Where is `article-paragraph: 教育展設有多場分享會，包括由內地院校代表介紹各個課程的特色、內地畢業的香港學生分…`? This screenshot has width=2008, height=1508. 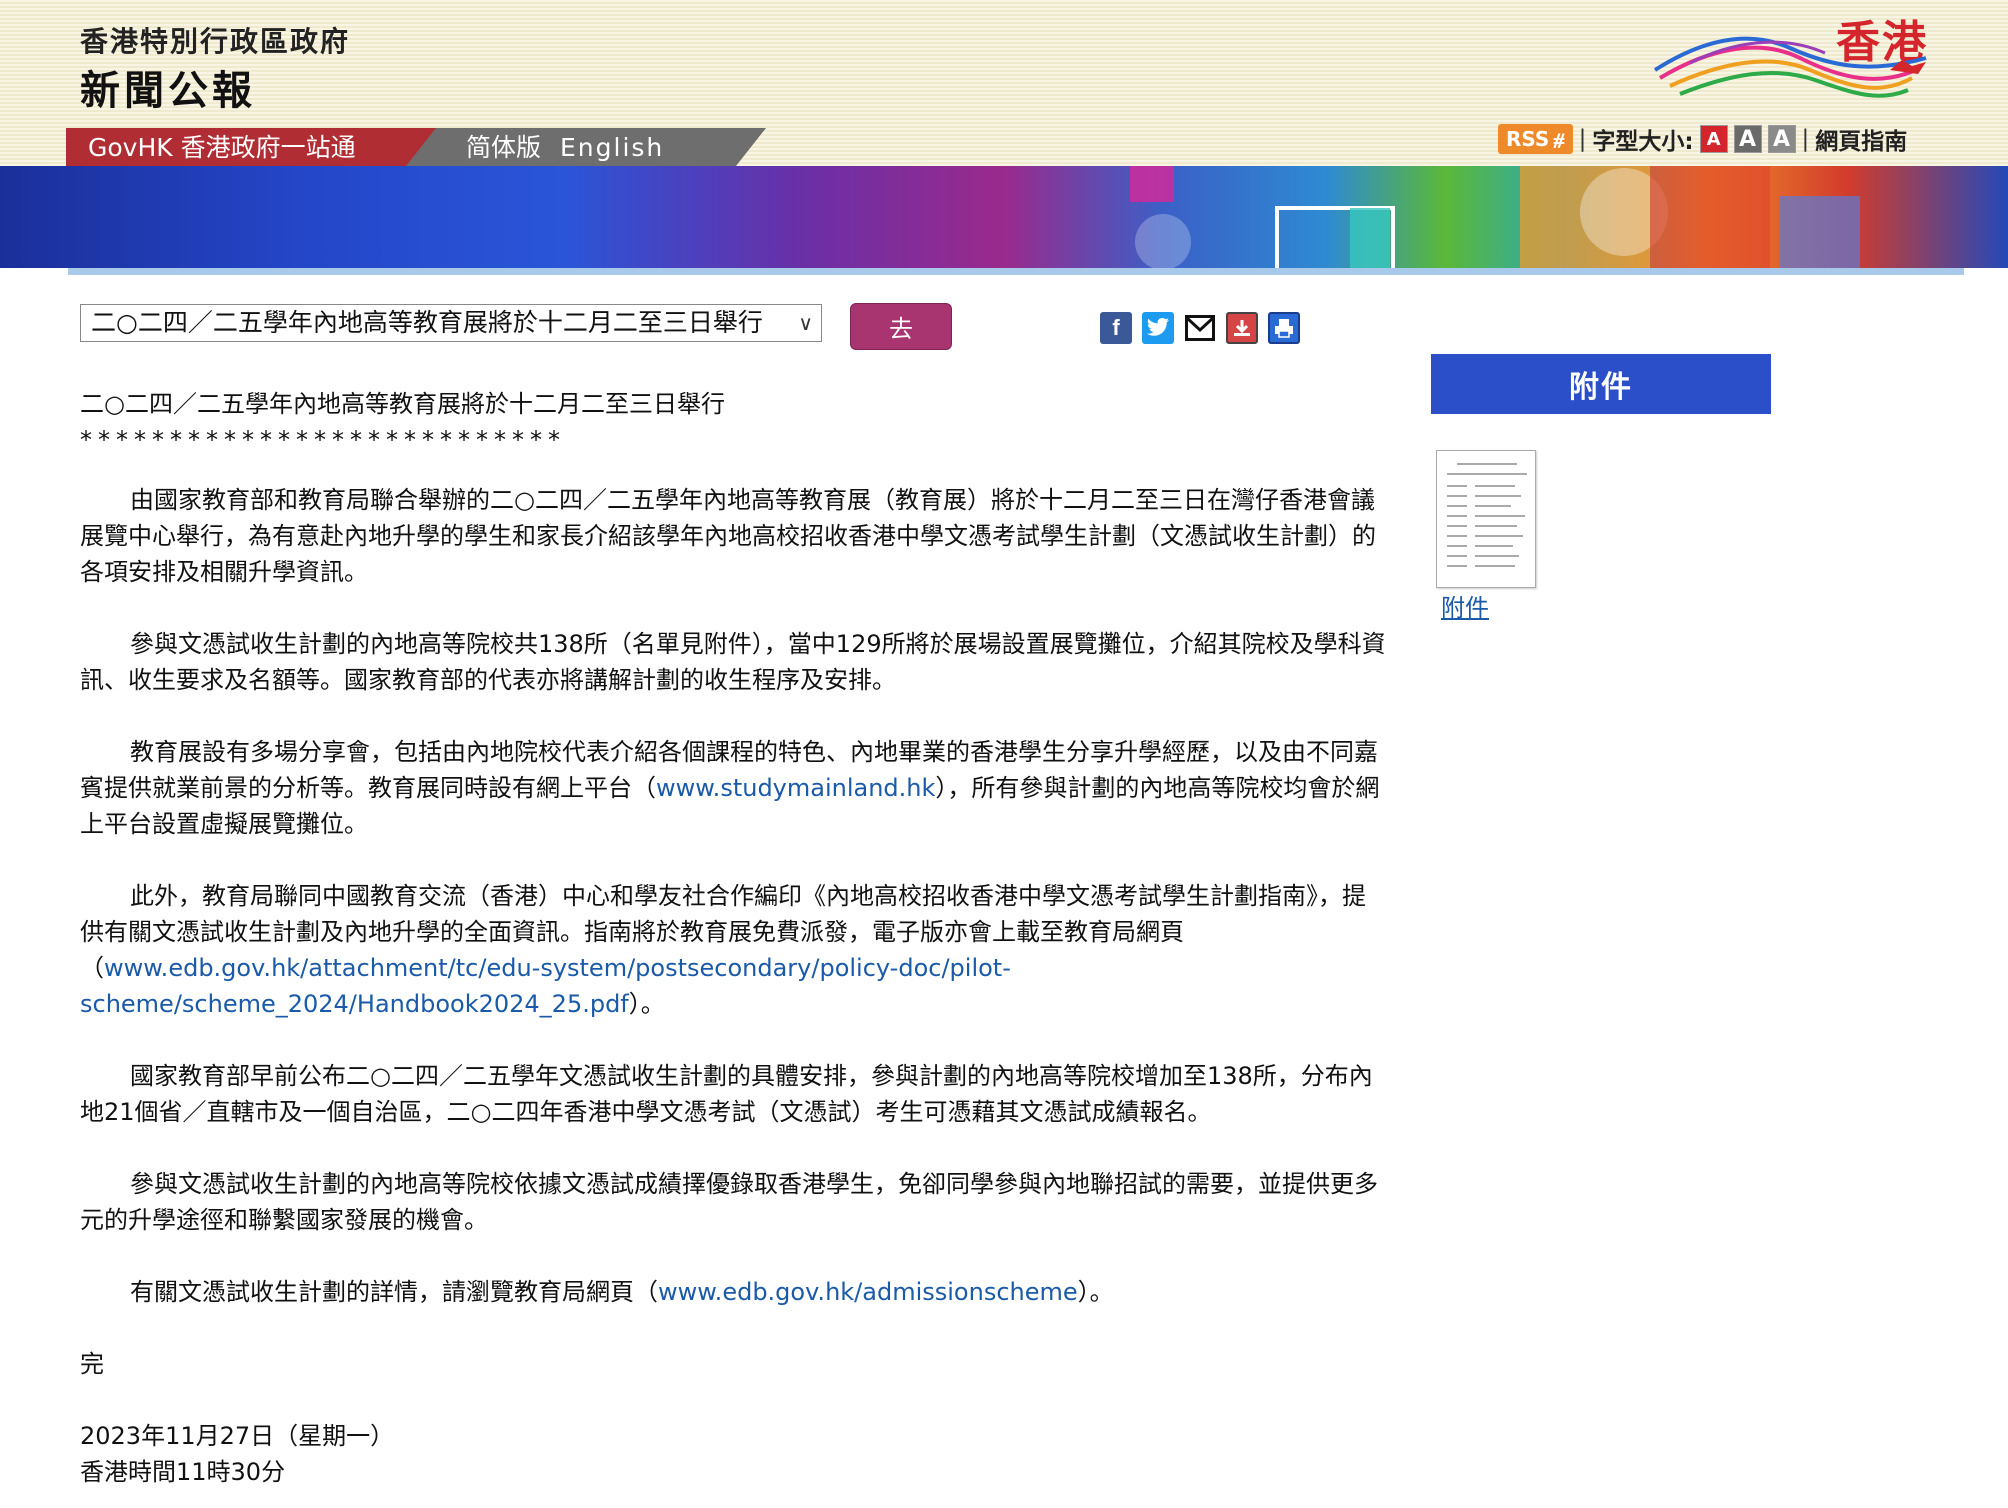 article-paragraph: 教育展設有多場分享會，包括由內地院校代表介紹各個課程的特色、內地畢業的香港學生分… is located at coordinates (733, 788).